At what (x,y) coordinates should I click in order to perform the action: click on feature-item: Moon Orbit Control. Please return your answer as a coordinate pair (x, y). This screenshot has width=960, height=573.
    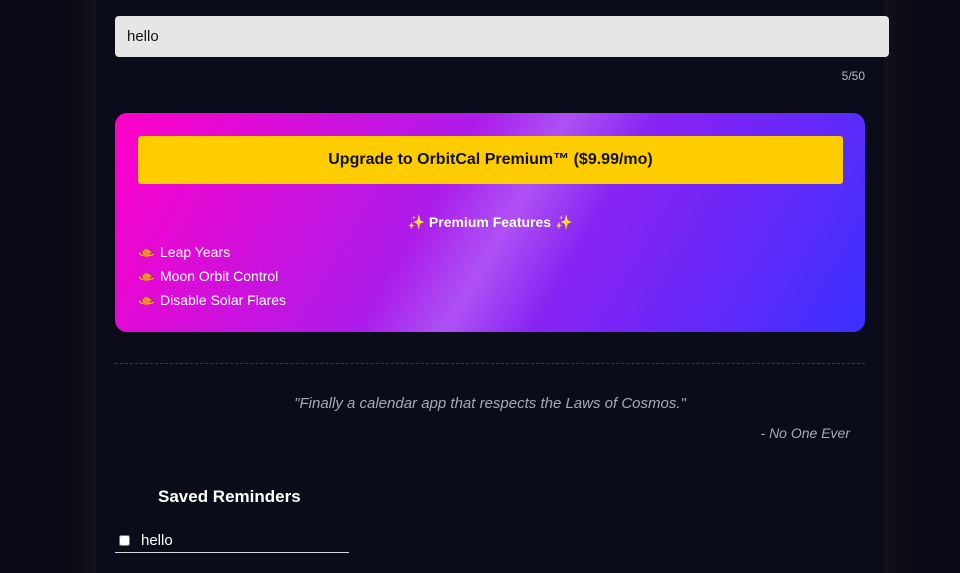
    Looking at the image, I should click on (212, 276).